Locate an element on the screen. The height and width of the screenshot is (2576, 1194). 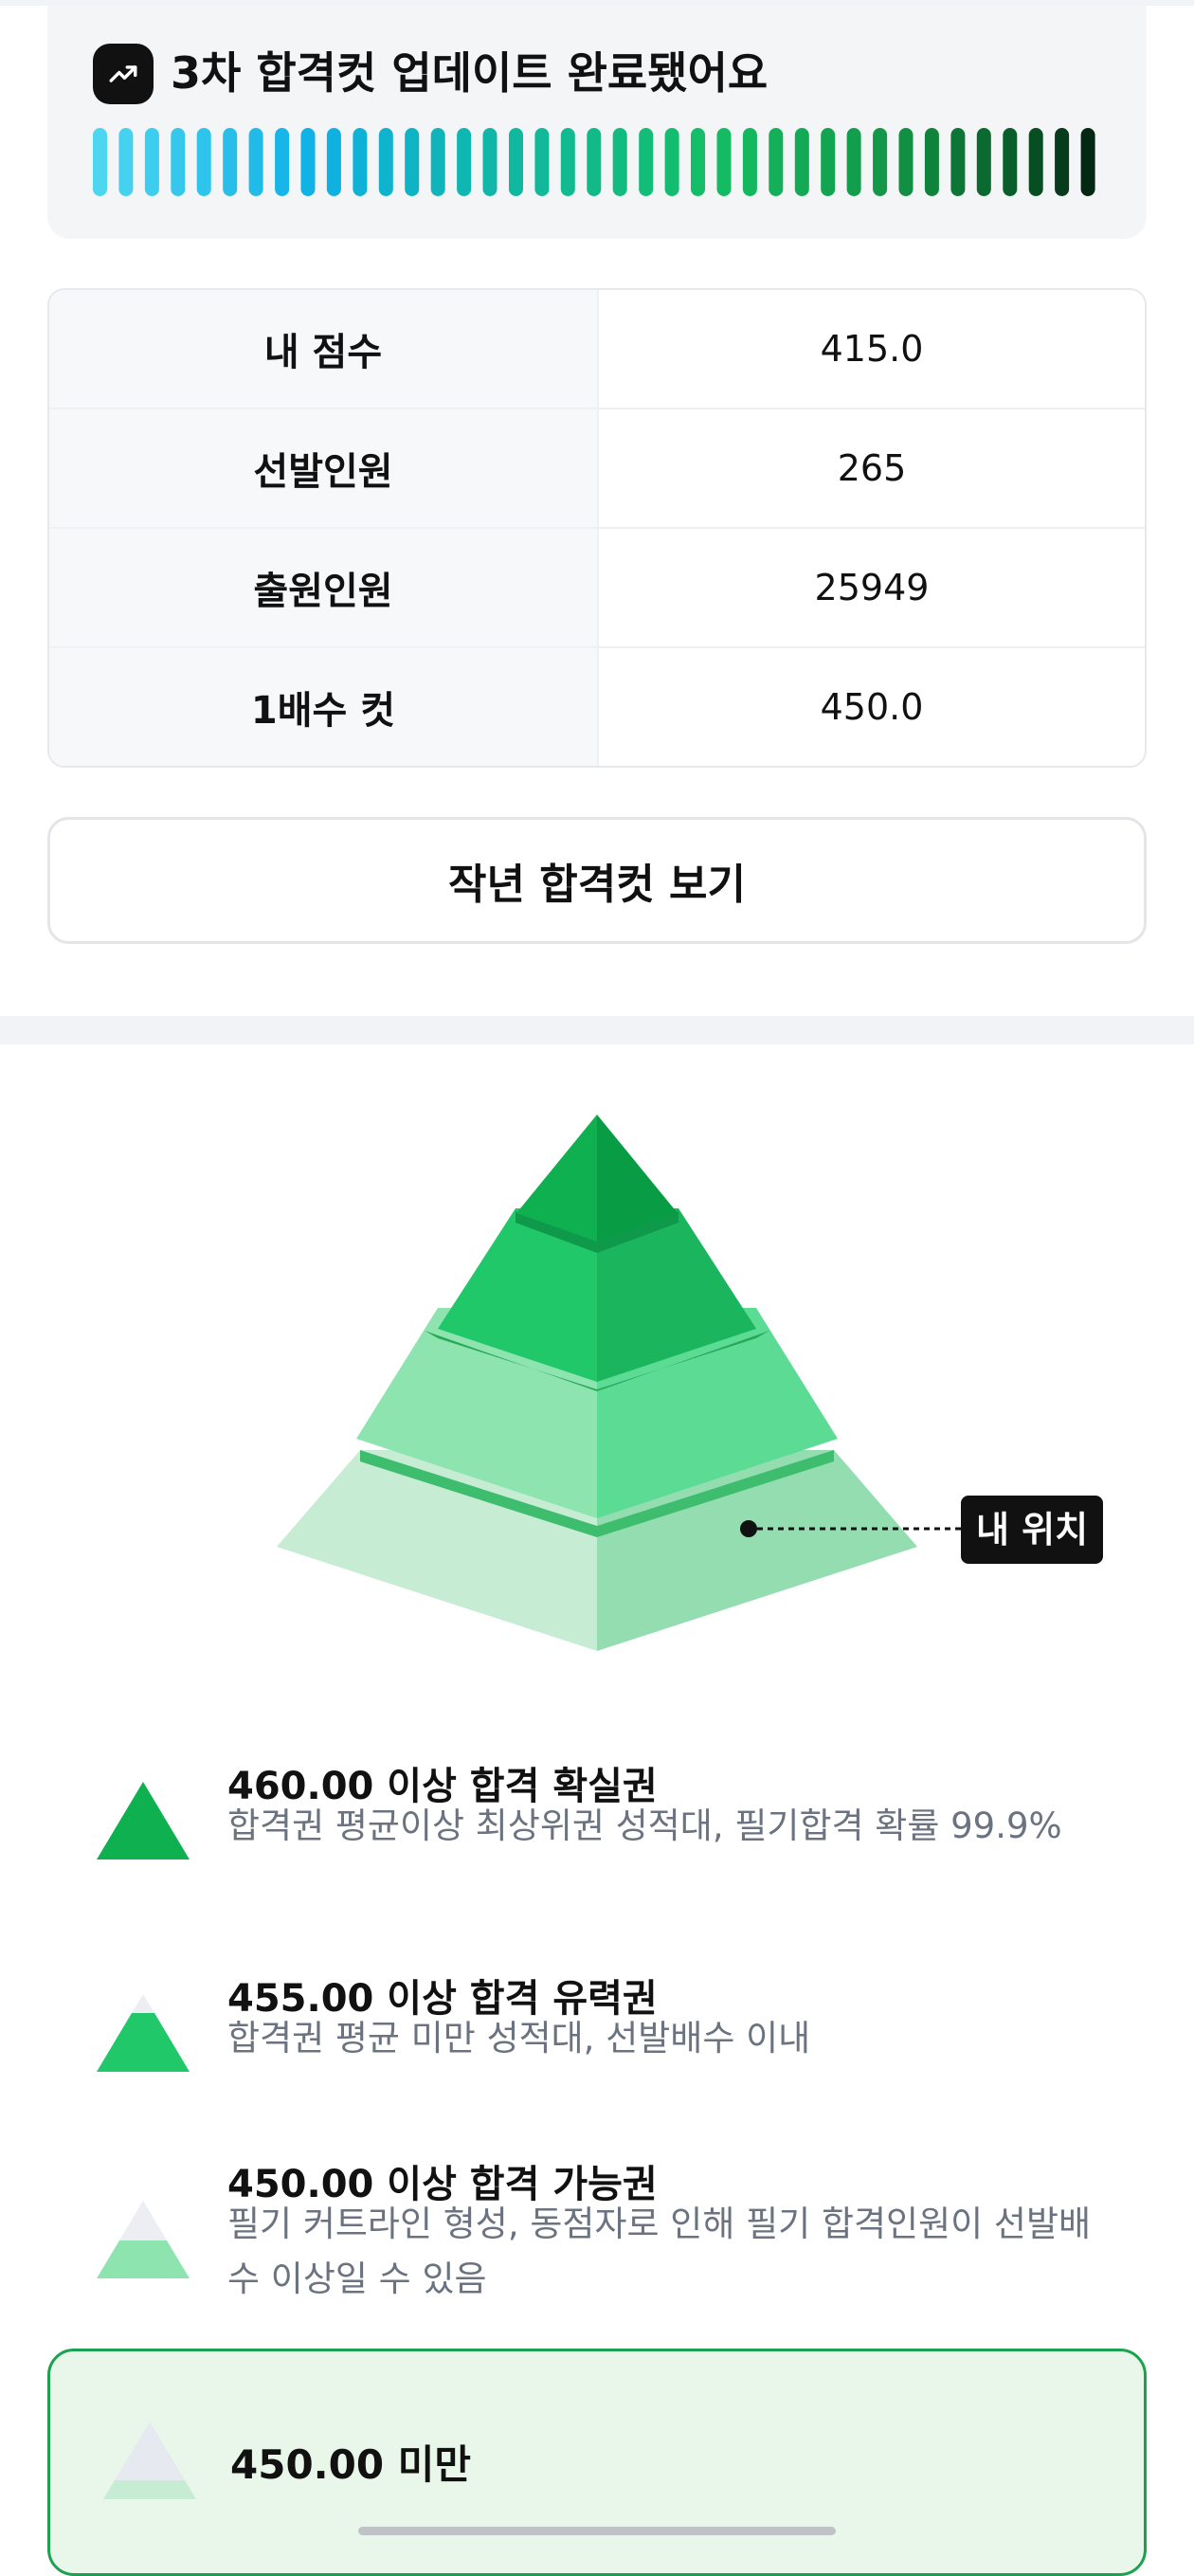
table-row: 내 점수 415.0 is located at coordinates (597, 349).